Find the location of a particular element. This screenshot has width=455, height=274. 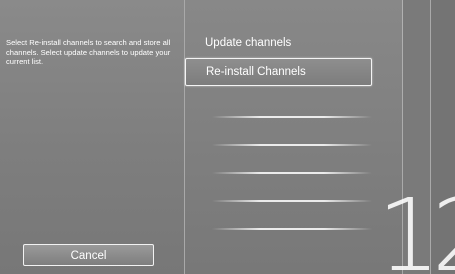

menu-item-update-channels: Update channels is located at coordinates (278, 44).